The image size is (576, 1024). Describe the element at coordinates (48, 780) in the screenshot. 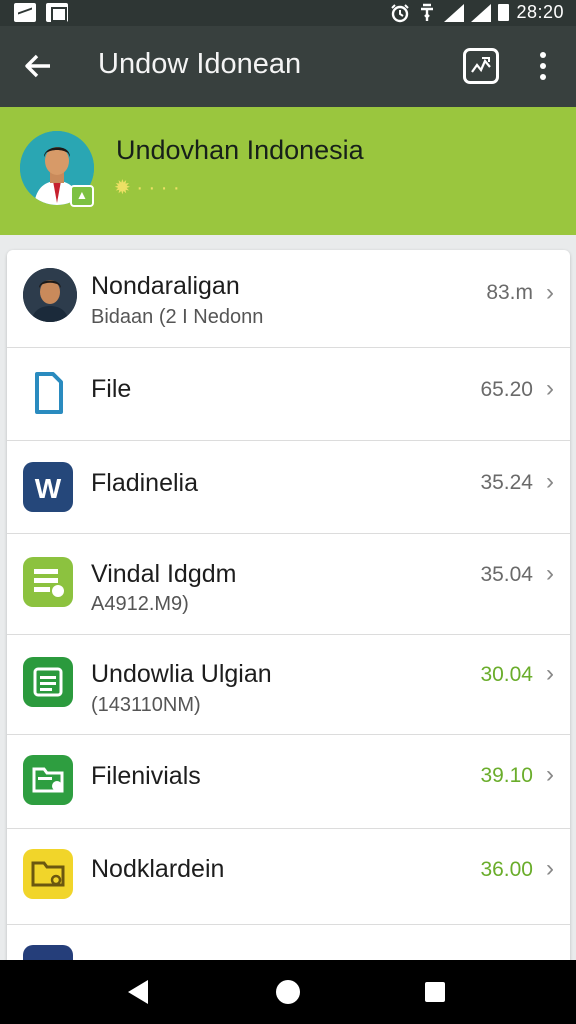

I see `folder-search-icon` at that location.